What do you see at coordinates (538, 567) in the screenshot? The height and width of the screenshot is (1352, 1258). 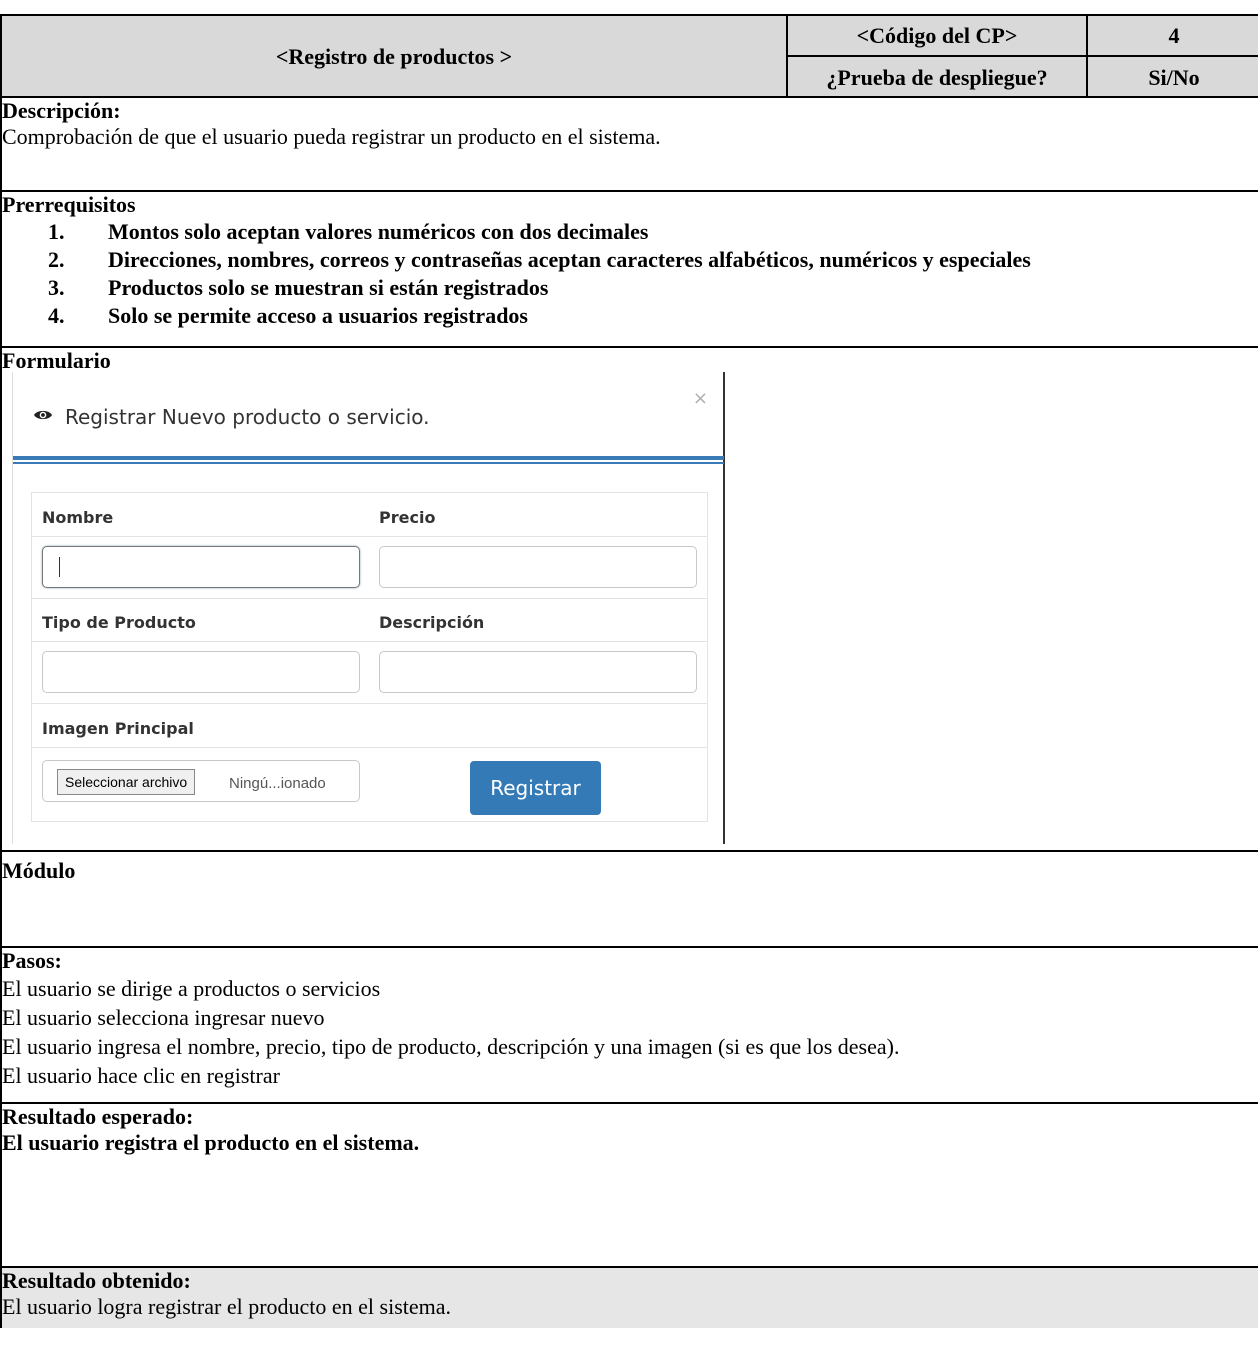 I see `precio-input` at bounding box center [538, 567].